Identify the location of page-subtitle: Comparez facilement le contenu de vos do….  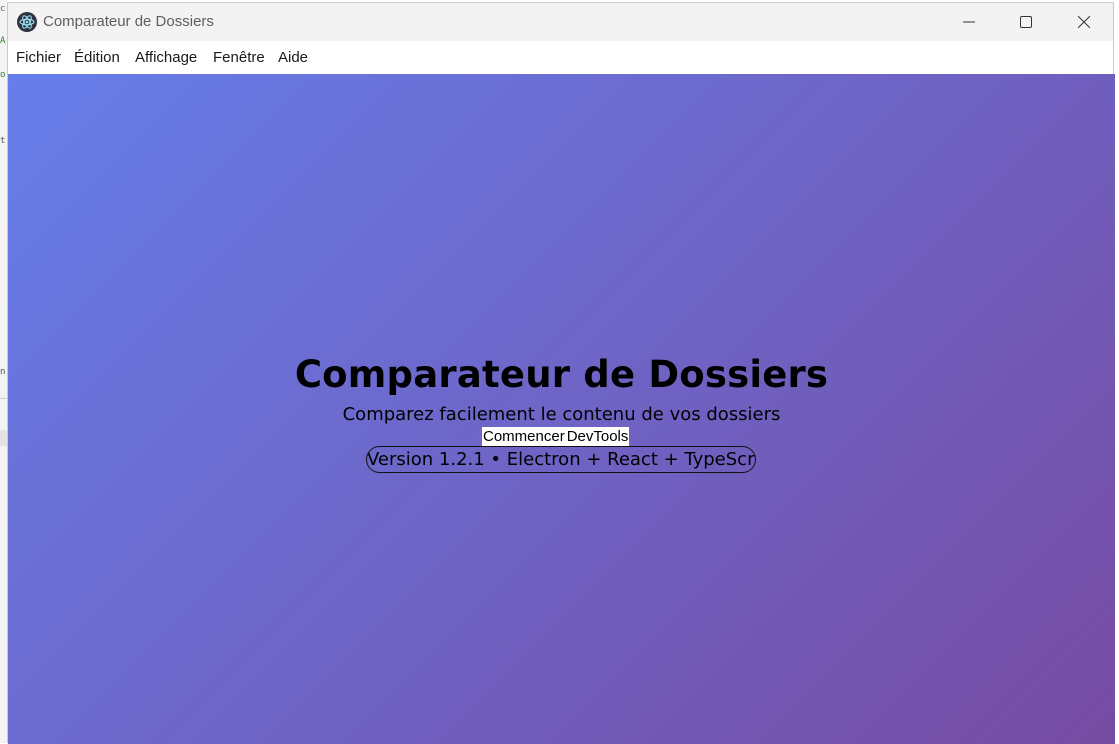
(561, 414).